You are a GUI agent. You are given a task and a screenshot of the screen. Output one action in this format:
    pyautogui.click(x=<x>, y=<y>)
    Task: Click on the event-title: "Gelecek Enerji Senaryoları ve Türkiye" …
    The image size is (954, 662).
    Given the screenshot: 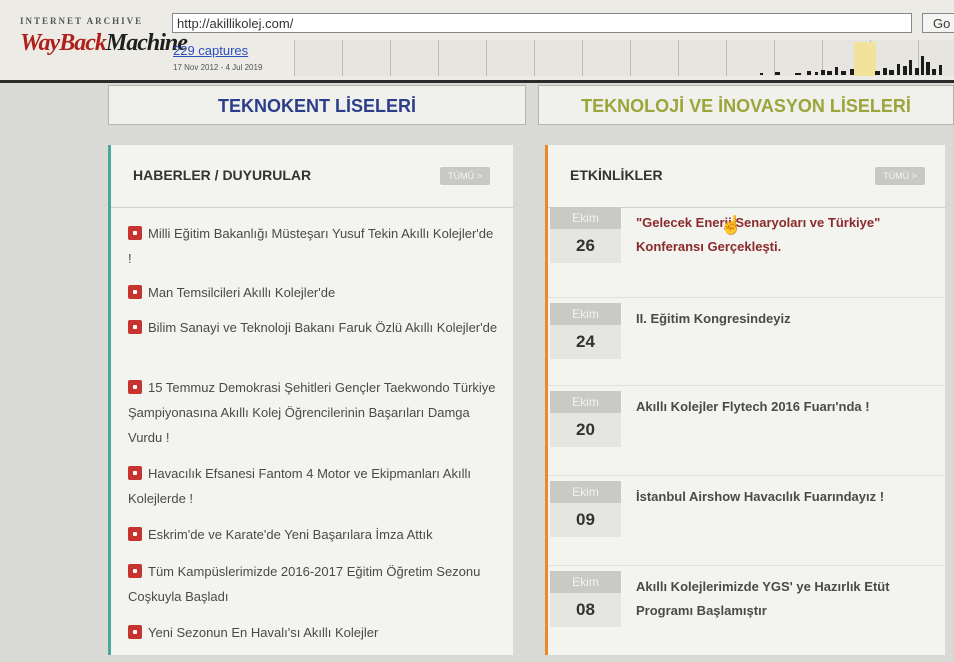 What is the action you would take?
    pyautogui.click(x=786, y=235)
    